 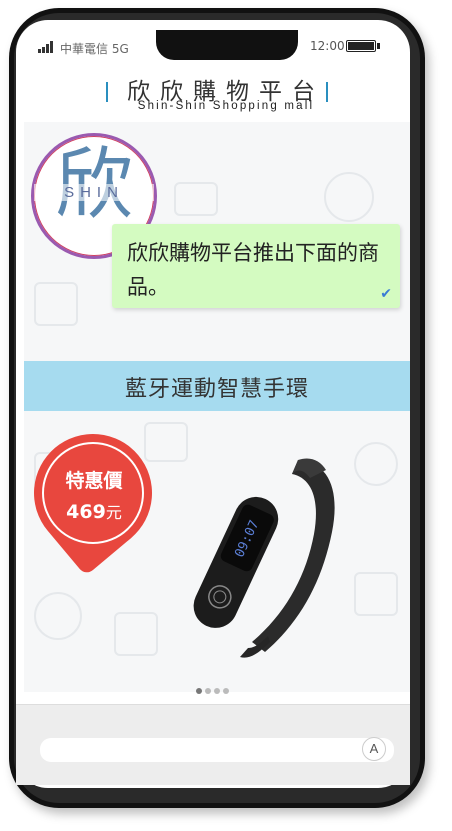 What do you see at coordinates (226, 106) in the screenshot?
I see `app-subtitle: Shin-Shin Shopping mall` at bounding box center [226, 106].